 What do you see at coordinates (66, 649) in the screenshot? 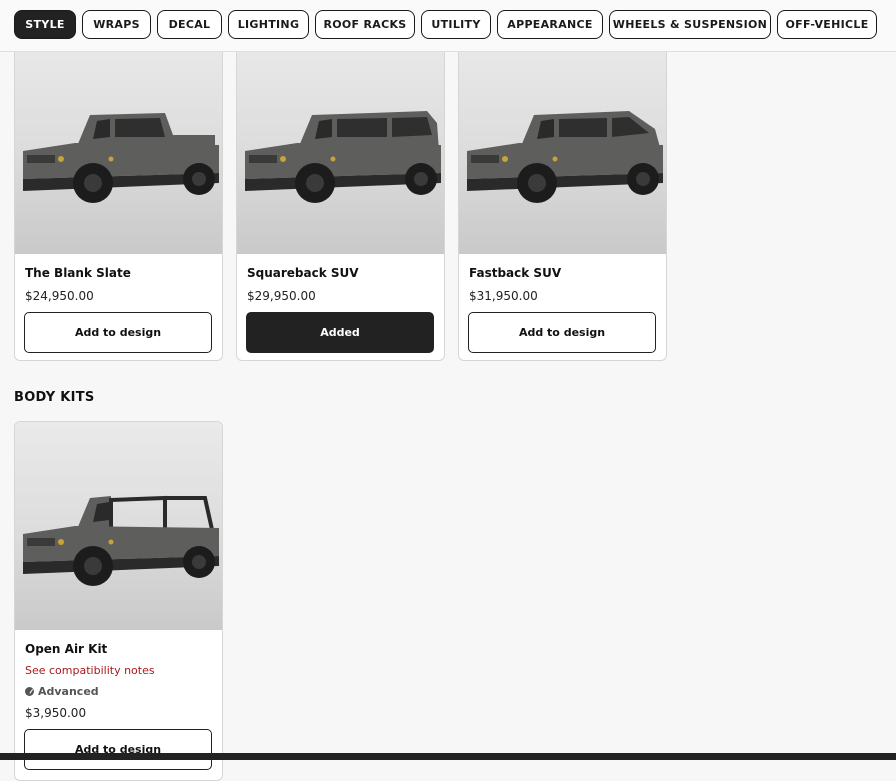
I see `product-name: Open Air Kit` at bounding box center [66, 649].